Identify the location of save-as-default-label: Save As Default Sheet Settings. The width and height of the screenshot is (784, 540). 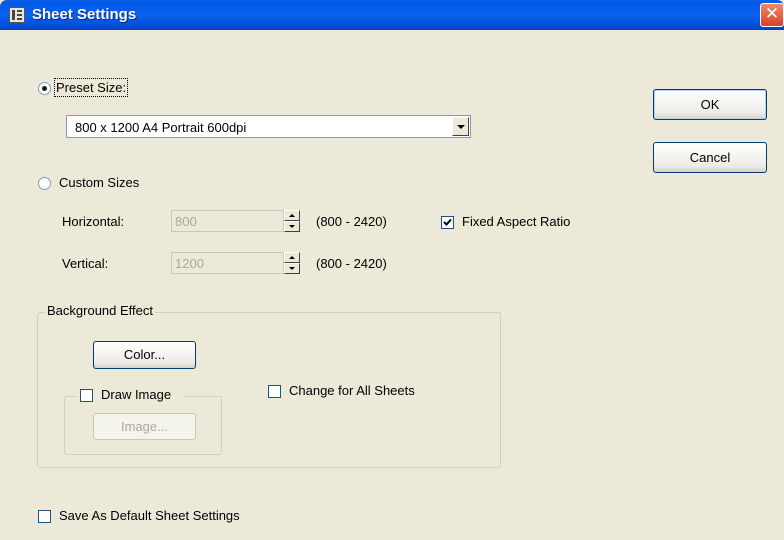
(149, 515).